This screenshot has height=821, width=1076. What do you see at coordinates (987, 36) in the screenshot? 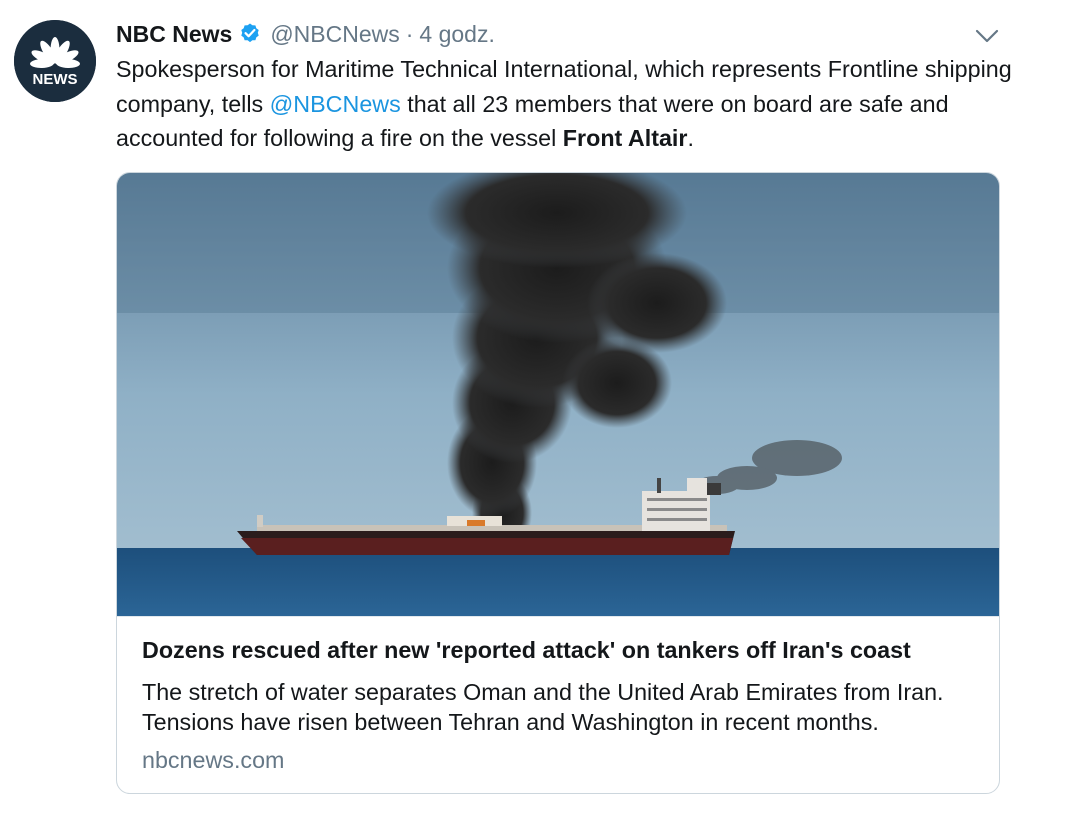
I see `chevron-down-icon` at bounding box center [987, 36].